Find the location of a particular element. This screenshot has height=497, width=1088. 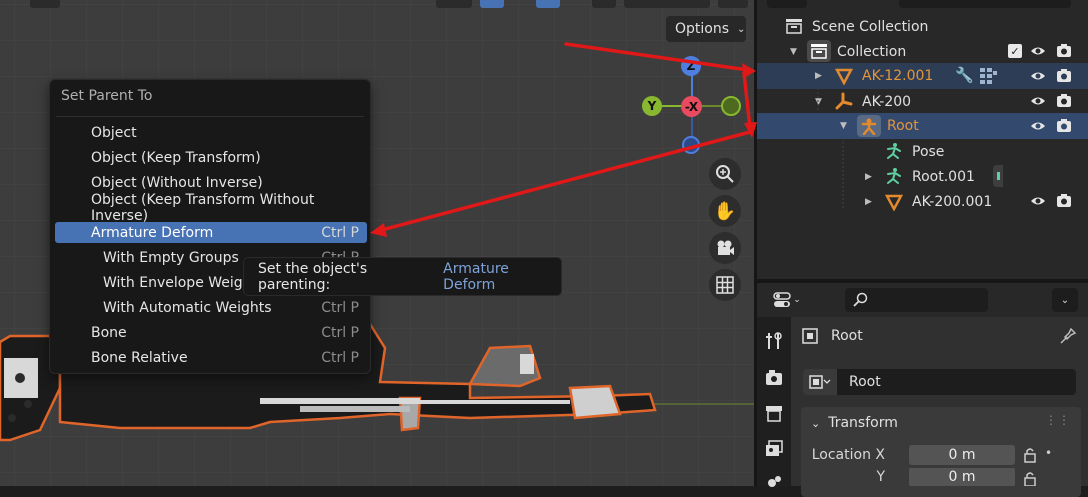

object-browse-icon is located at coordinates (820, 382).